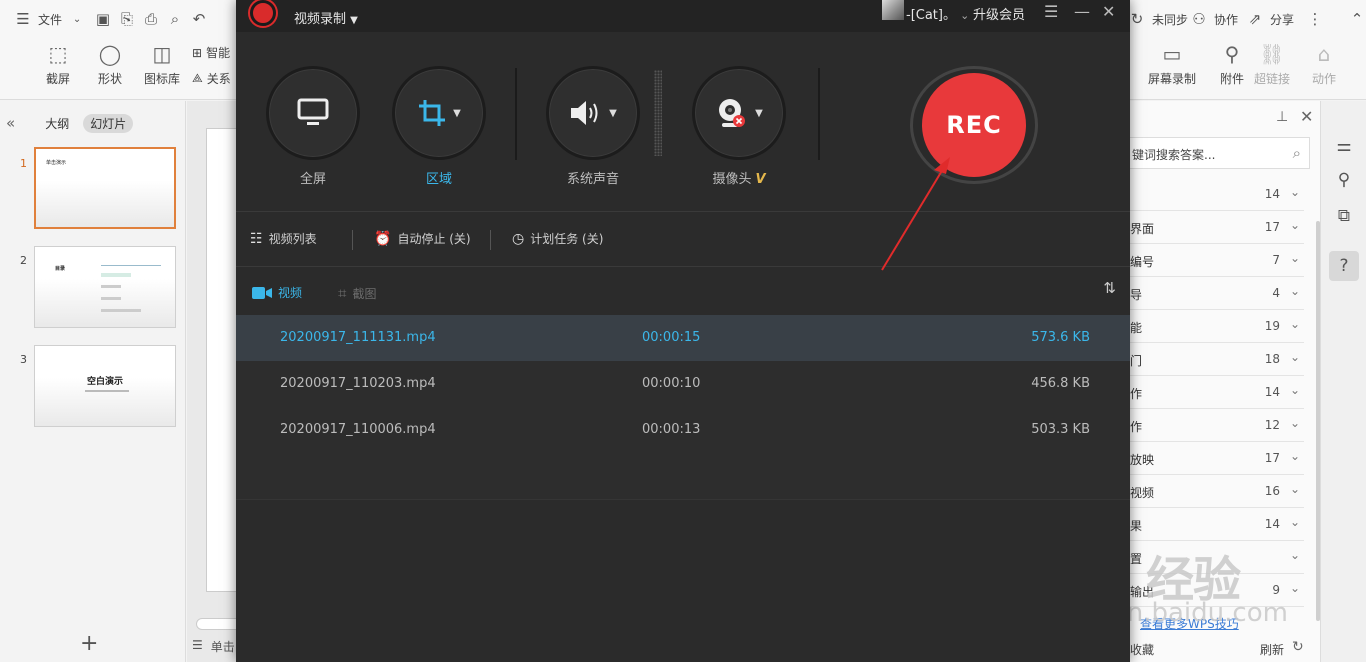 This screenshot has width=1366, height=662. Describe the element at coordinates (56, 163) in the screenshot. I see `slide-thumb-title: 单击演示` at that location.